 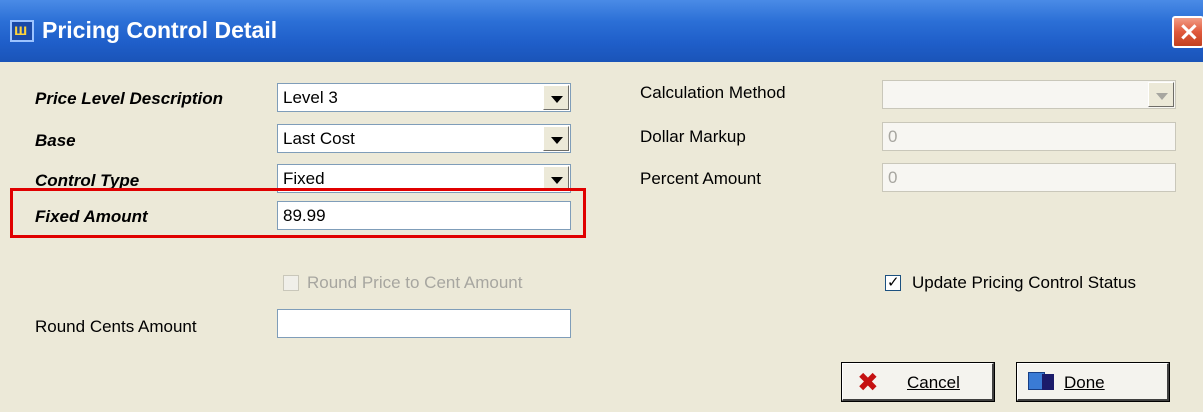 What do you see at coordinates (424, 323) in the screenshot?
I see `round-cents-amount-input` at bounding box center [424, 323].